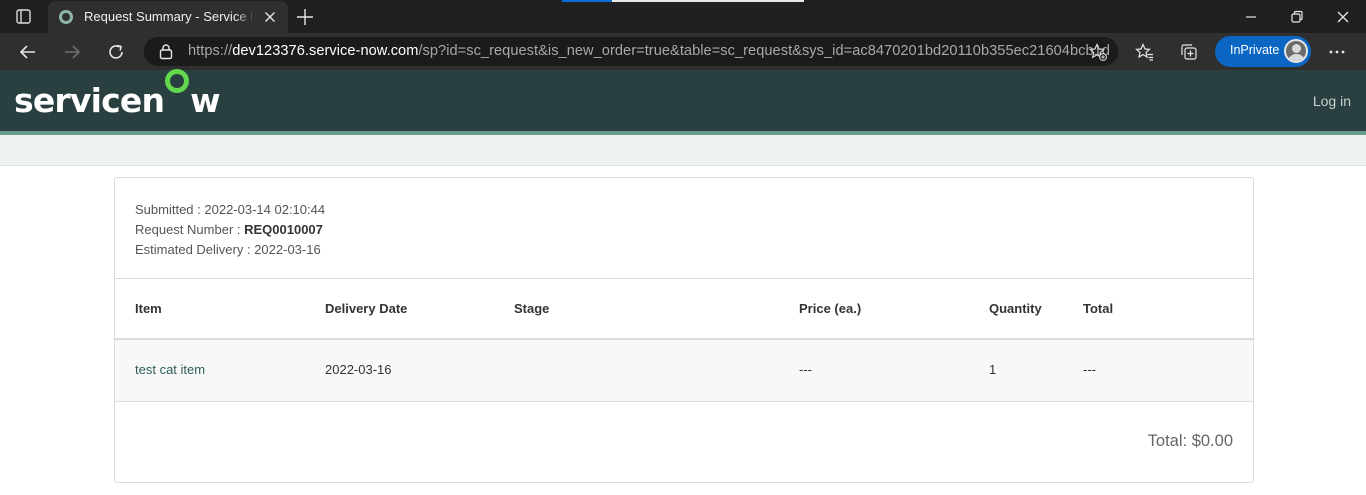 The width and height of the screenshot is (1366, 495). I want to click on delivery-date-cell: 2022-03-16, so click(358, 369).